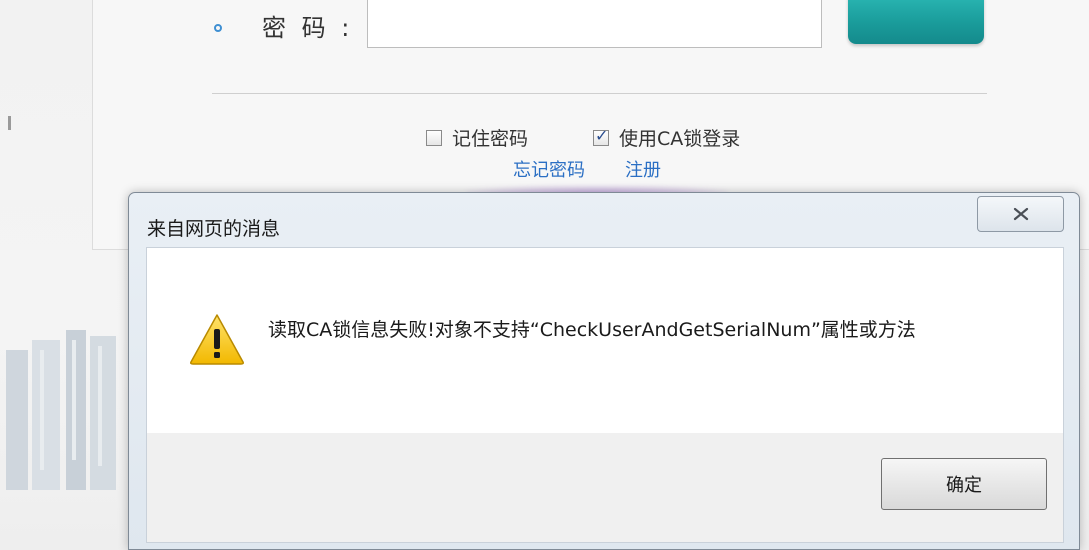 The image size is (1089, 550). I want to click on password-bullet-icon, so click(218, 28).